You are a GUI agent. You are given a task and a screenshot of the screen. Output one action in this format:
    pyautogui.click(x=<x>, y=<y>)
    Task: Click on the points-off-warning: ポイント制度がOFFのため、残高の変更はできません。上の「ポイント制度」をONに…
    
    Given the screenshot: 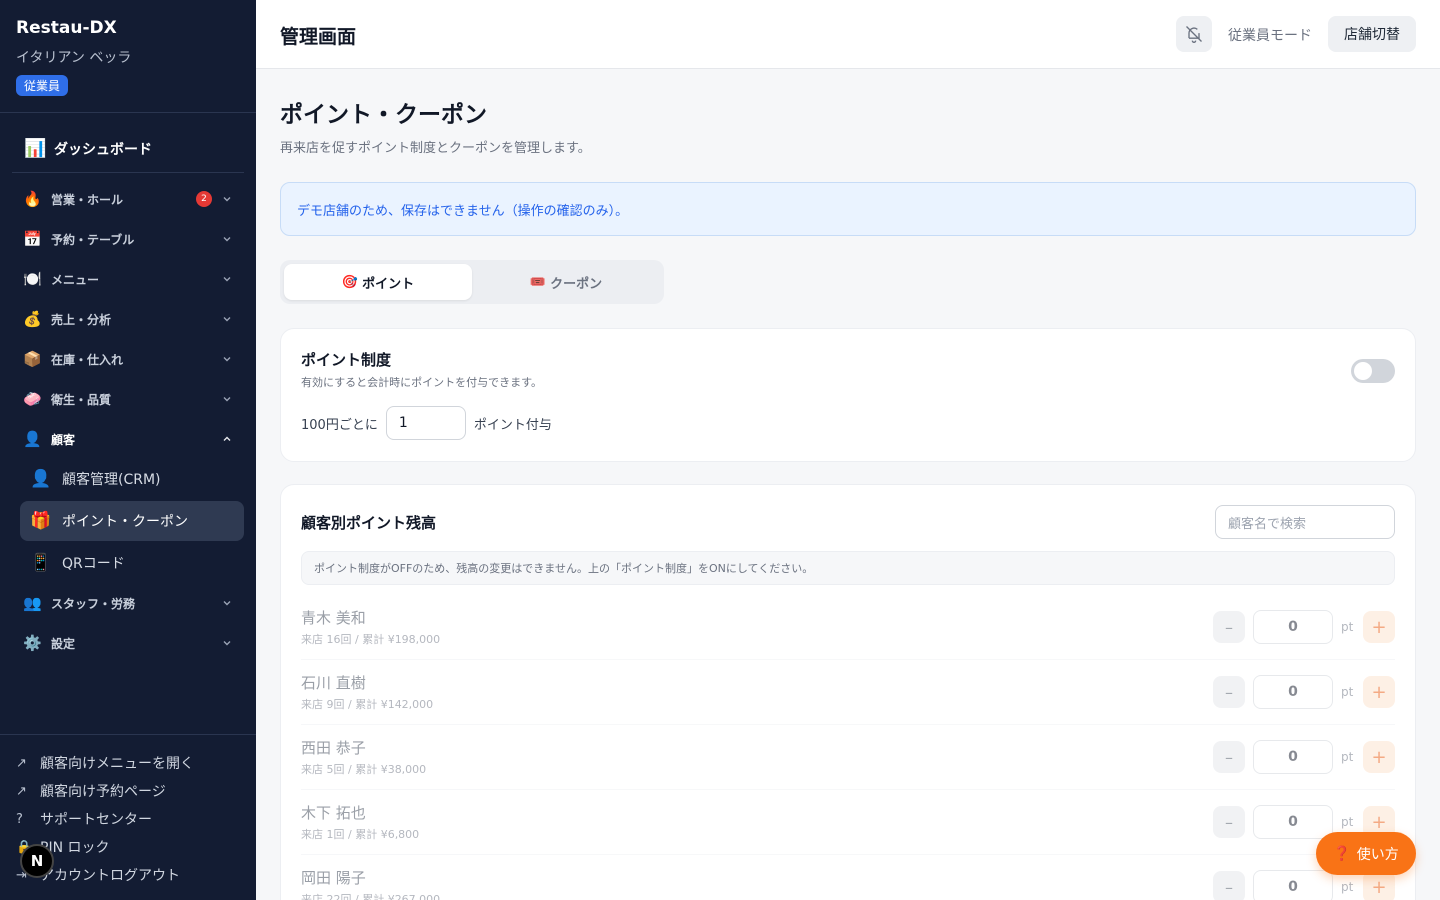 What is the action you would take?
    pyautogui.click(x=848, y=568)
    